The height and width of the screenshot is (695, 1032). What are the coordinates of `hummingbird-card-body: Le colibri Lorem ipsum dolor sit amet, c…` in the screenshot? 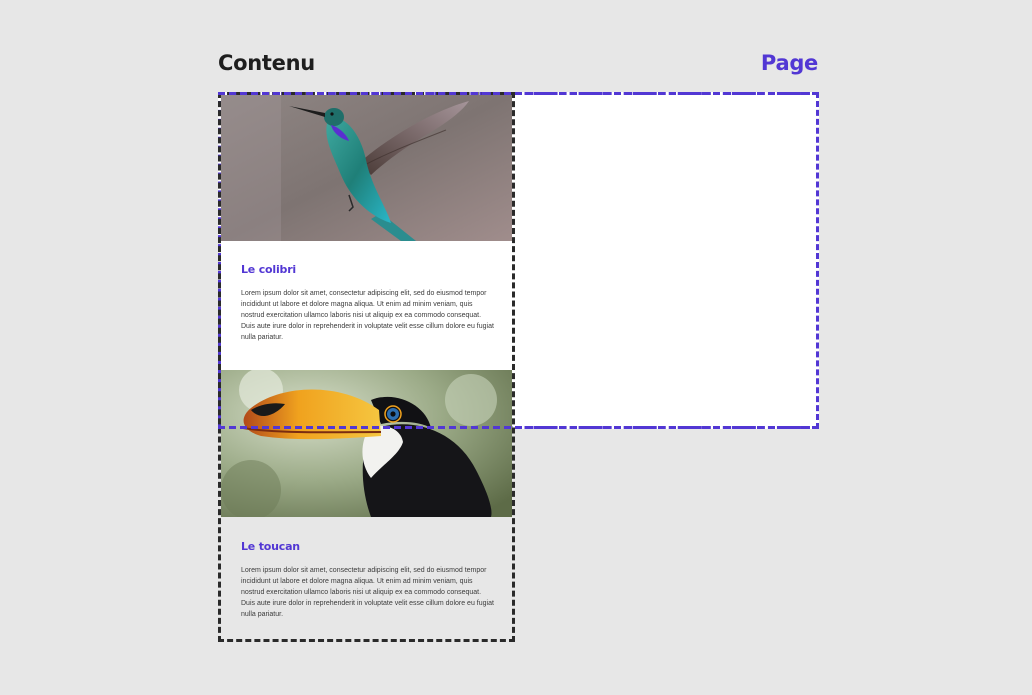 It's located at (368, 303).